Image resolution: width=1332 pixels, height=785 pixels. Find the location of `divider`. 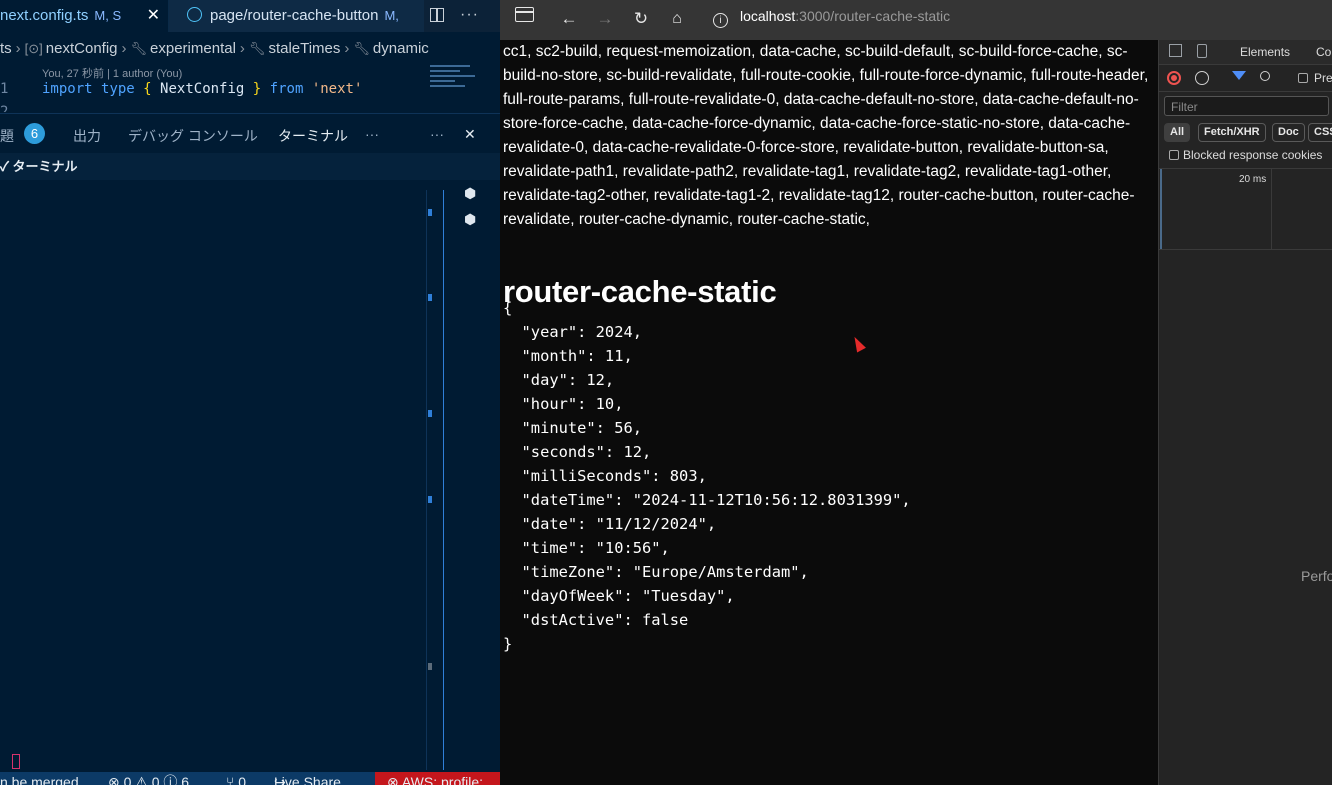

divider is located at coordinates (426, 480).